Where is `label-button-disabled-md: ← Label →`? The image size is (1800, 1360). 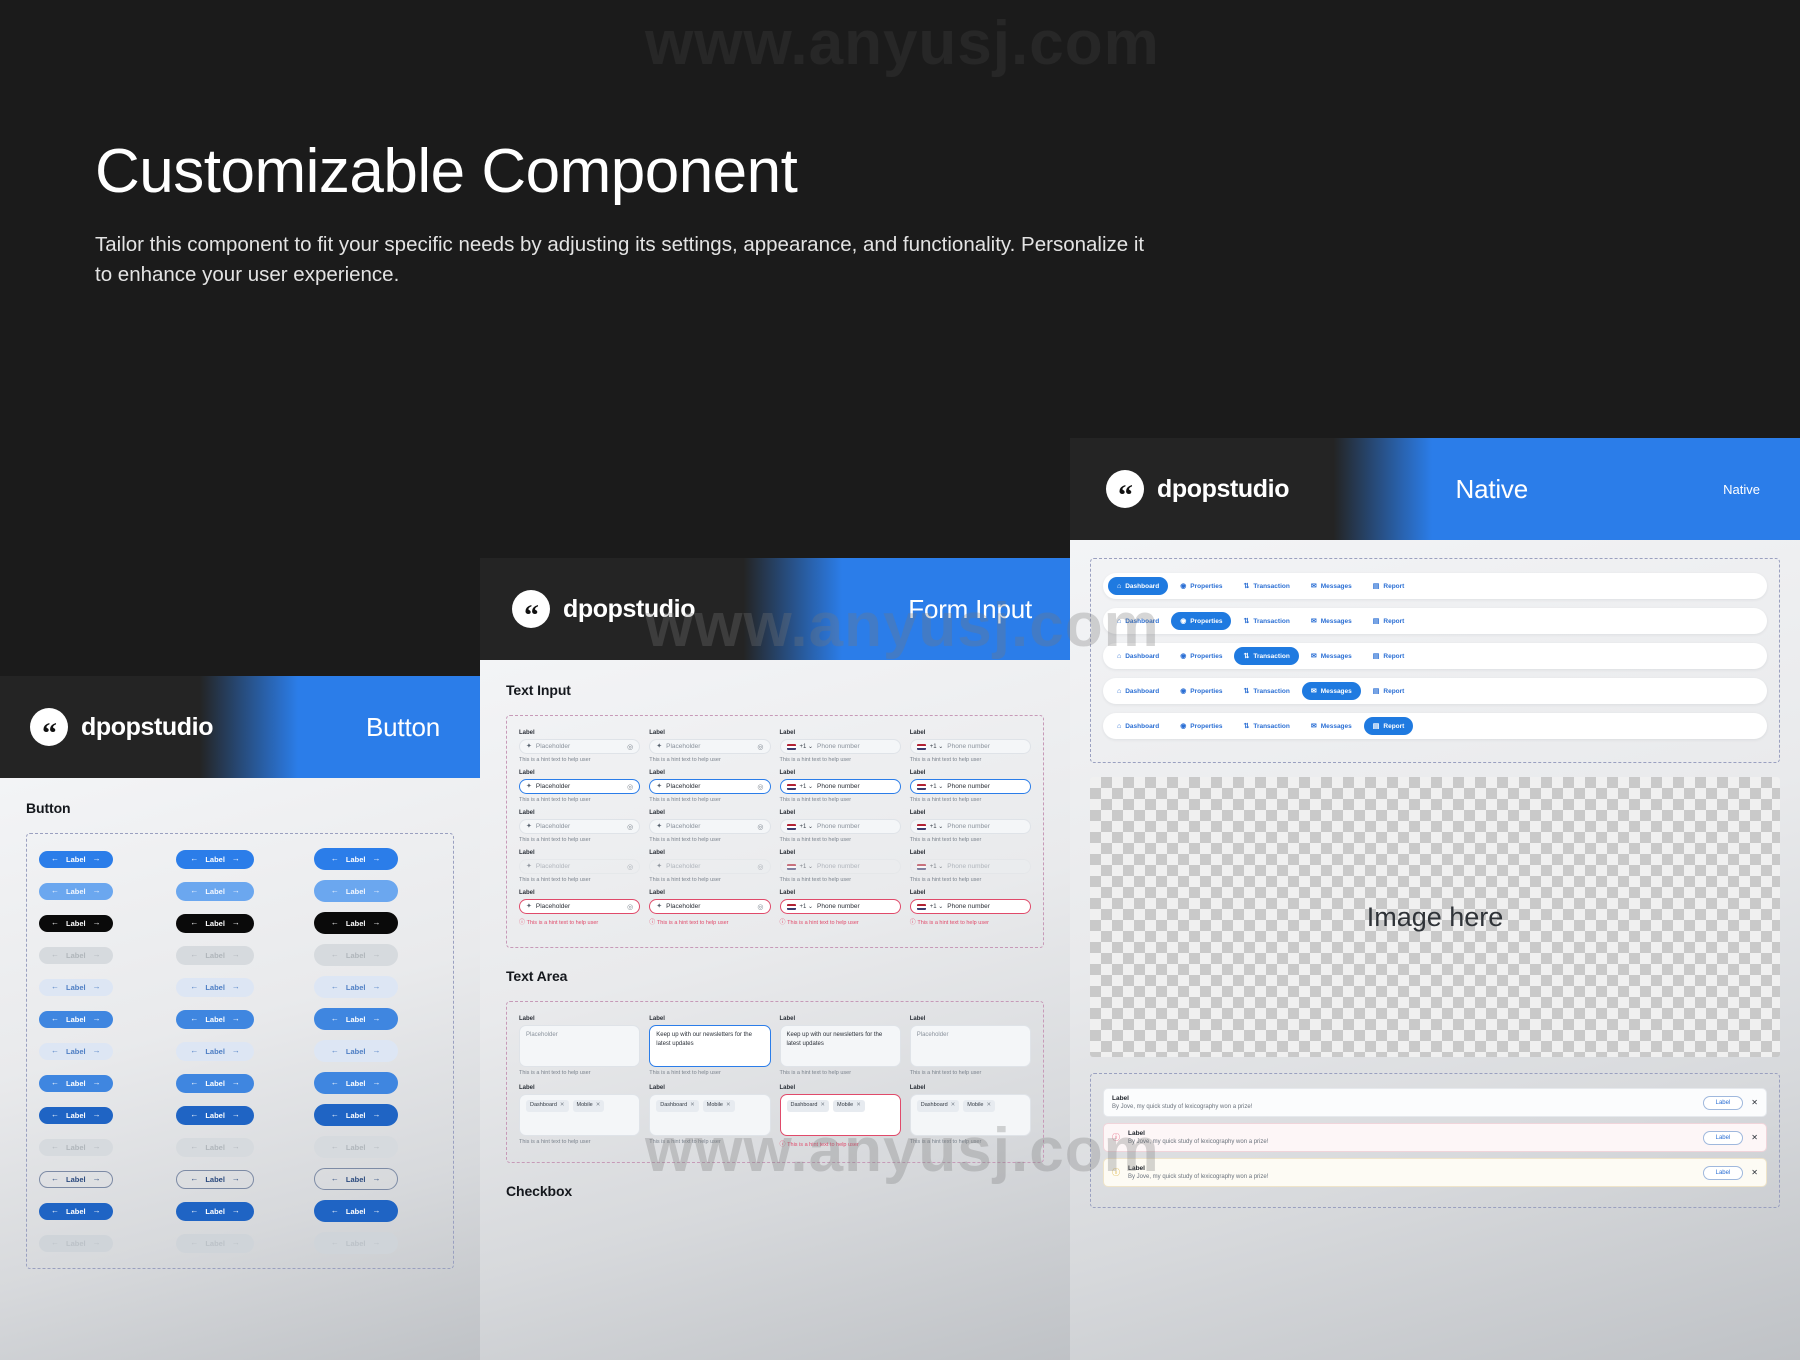
label-button-disabled-md: ← Label → is located at coordinates (215, 955).